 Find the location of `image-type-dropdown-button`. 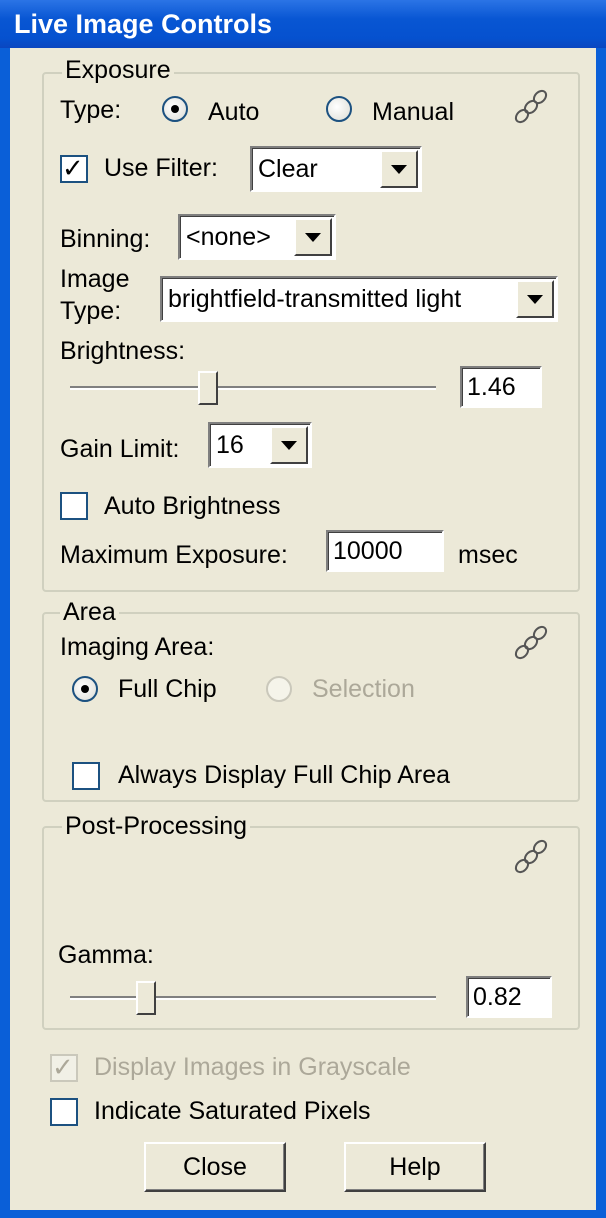

image-type-dropdown-button is located at coordinates (535, 299).